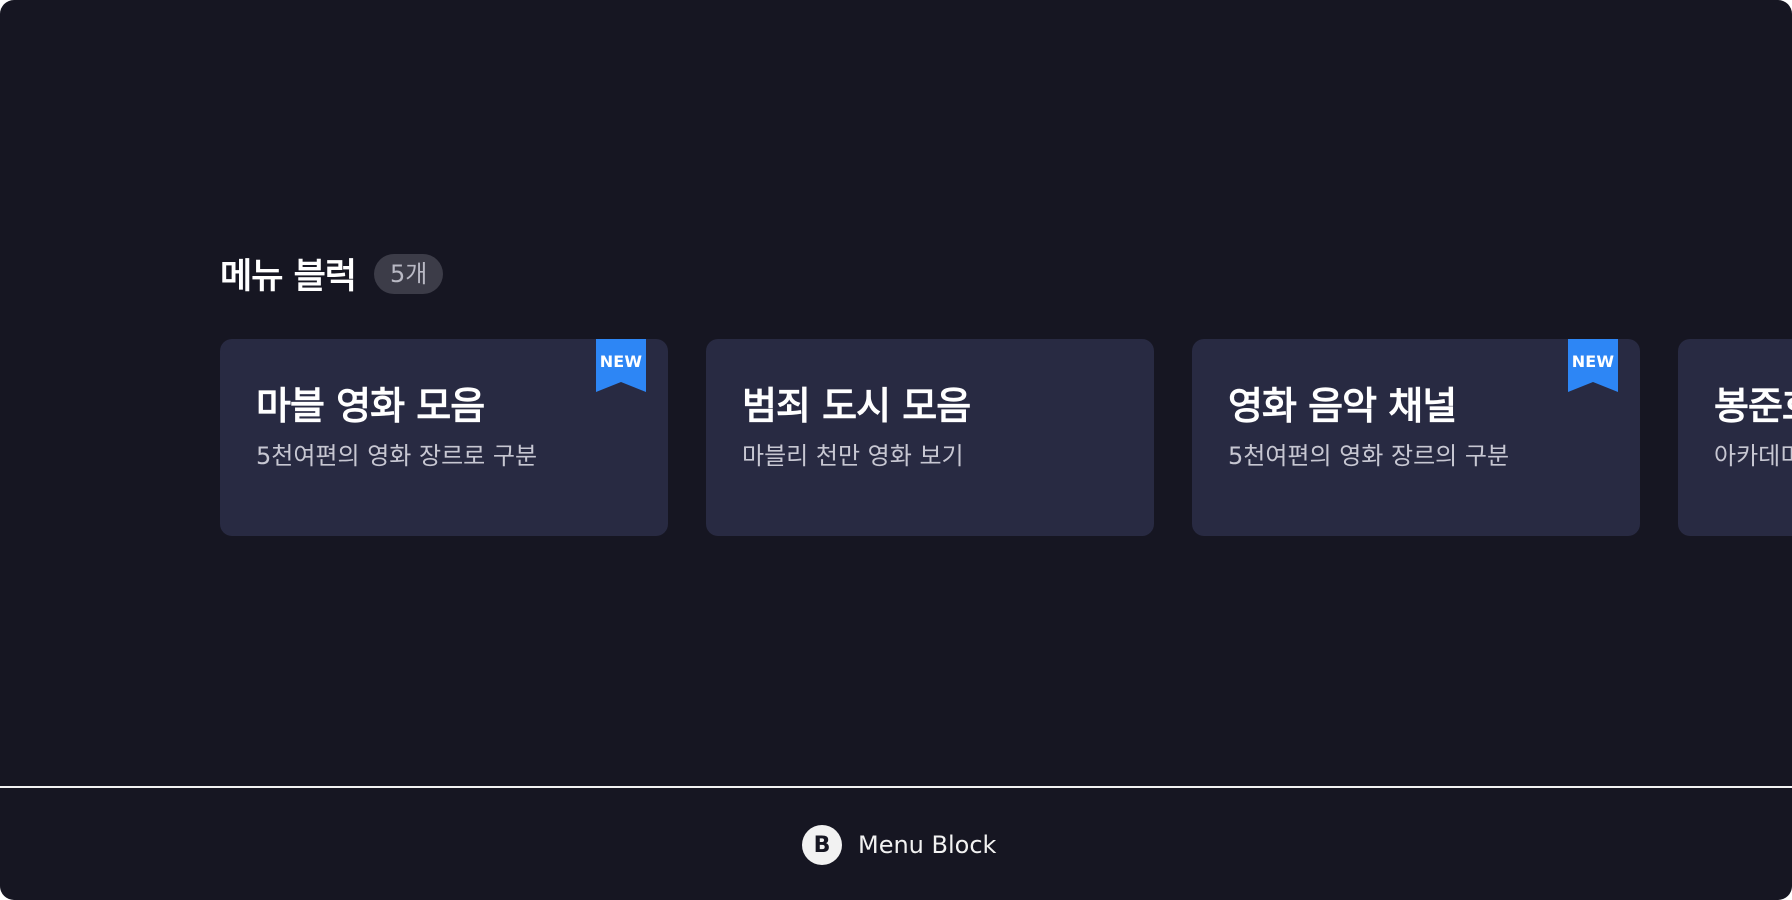 The width and height of the screenshot is (1792, 900). I want to click on menu-card-movie-music: 영화 음악 채널 5천여편의 영화 장르의 구분 NEW, so click(1416, 437).